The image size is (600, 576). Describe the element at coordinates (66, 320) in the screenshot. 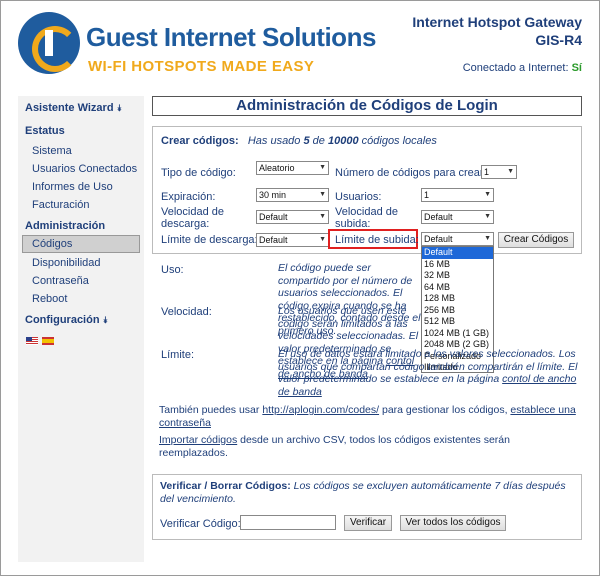

I see `sidebar-configuracion: Configuración ⯯` at that location.